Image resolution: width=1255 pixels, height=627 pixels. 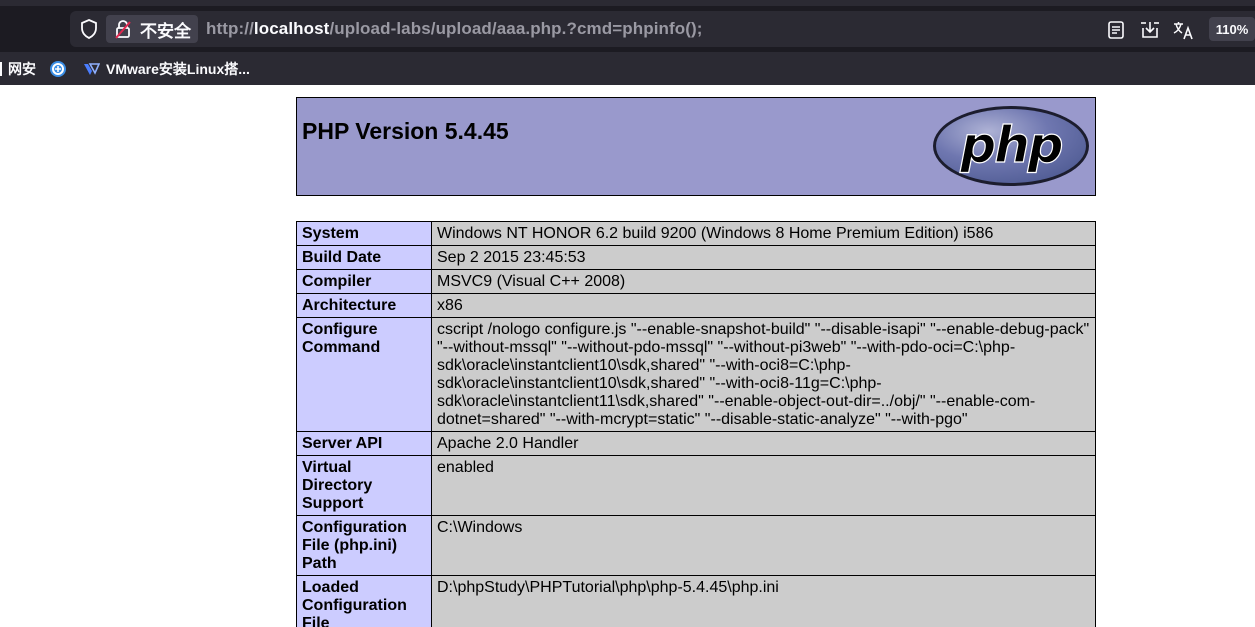 I want to click on bookmark-item-wangan: 网安, so click(x=18, y=68).